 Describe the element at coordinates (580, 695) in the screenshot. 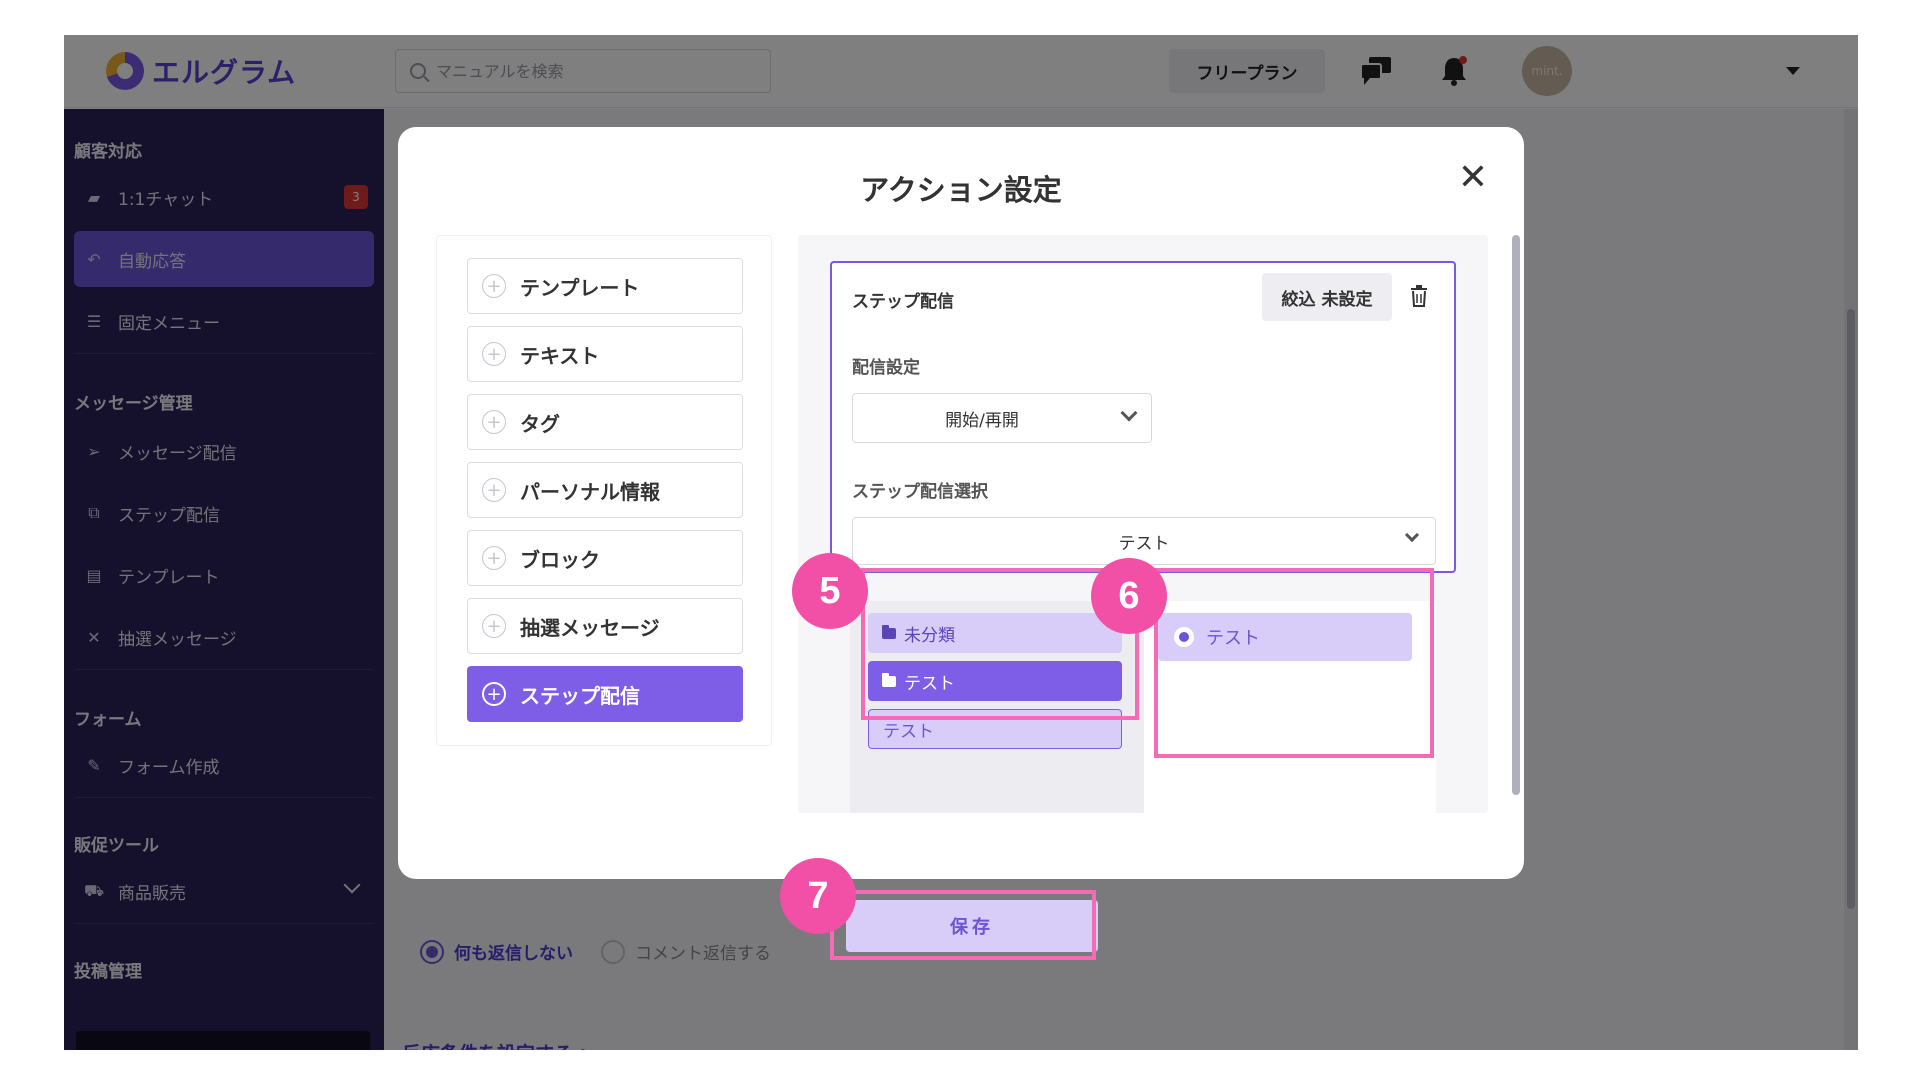

I see `action-label: ステップ配信` at that location.